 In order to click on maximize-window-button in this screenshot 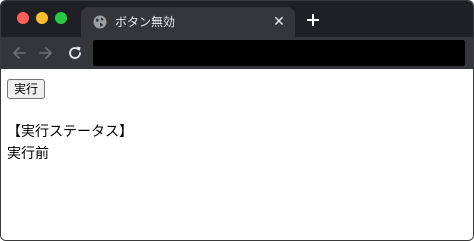, I will do `click(61, 18)`.